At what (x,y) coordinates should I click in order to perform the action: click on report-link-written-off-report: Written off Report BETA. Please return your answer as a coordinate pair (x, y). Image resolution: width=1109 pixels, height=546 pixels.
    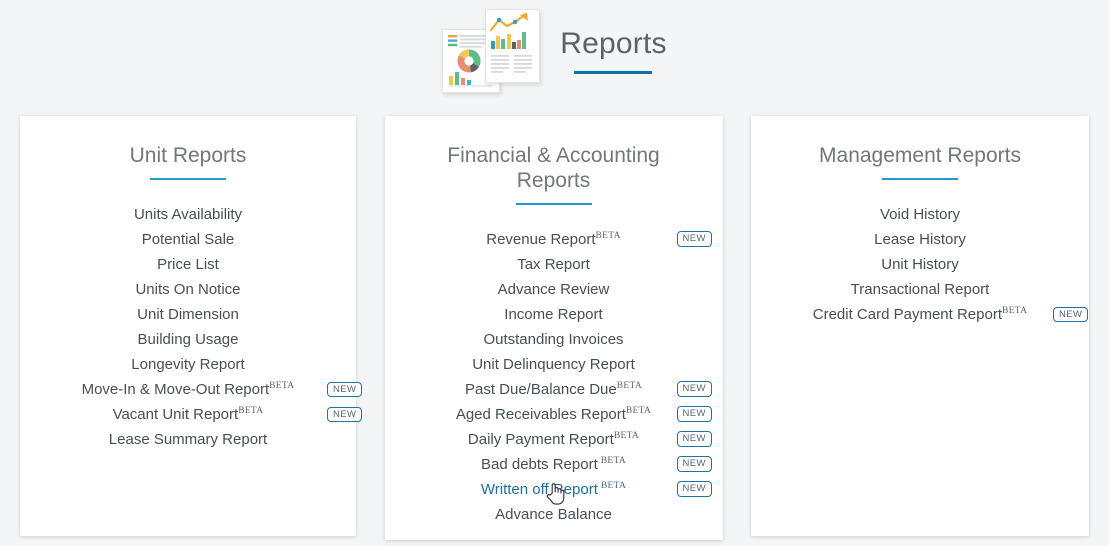
    Looking at the image, I should click on (553, 489).